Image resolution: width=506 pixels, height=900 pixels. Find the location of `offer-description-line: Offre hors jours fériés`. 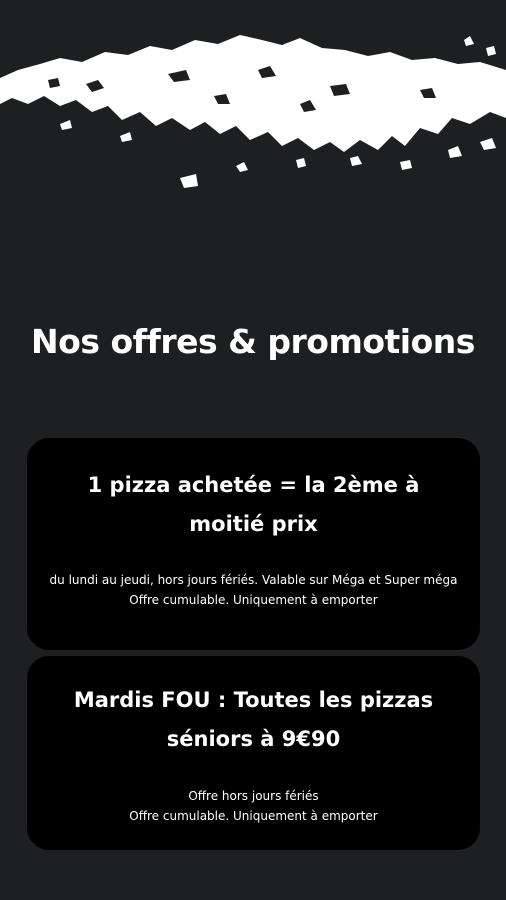

offer-description-line: Offre hors jours fériés is located at coordinates (253, 796).